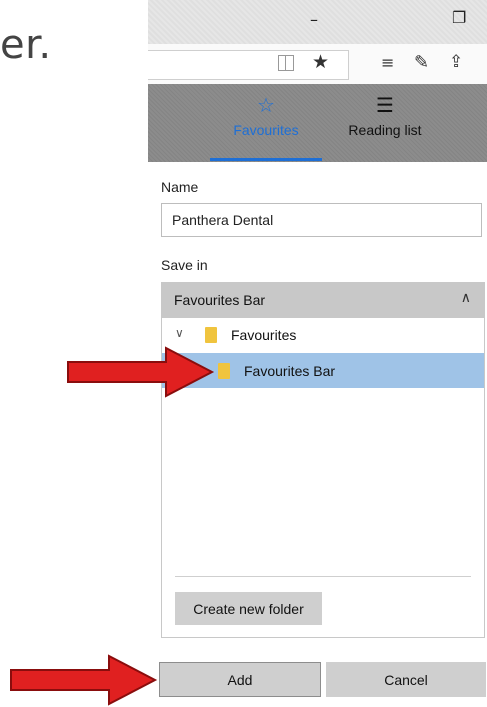 Image resolution: width=487 pixels, height=707 pixels. I want to click on name-input: Panthera Dental, so click(321, 220).